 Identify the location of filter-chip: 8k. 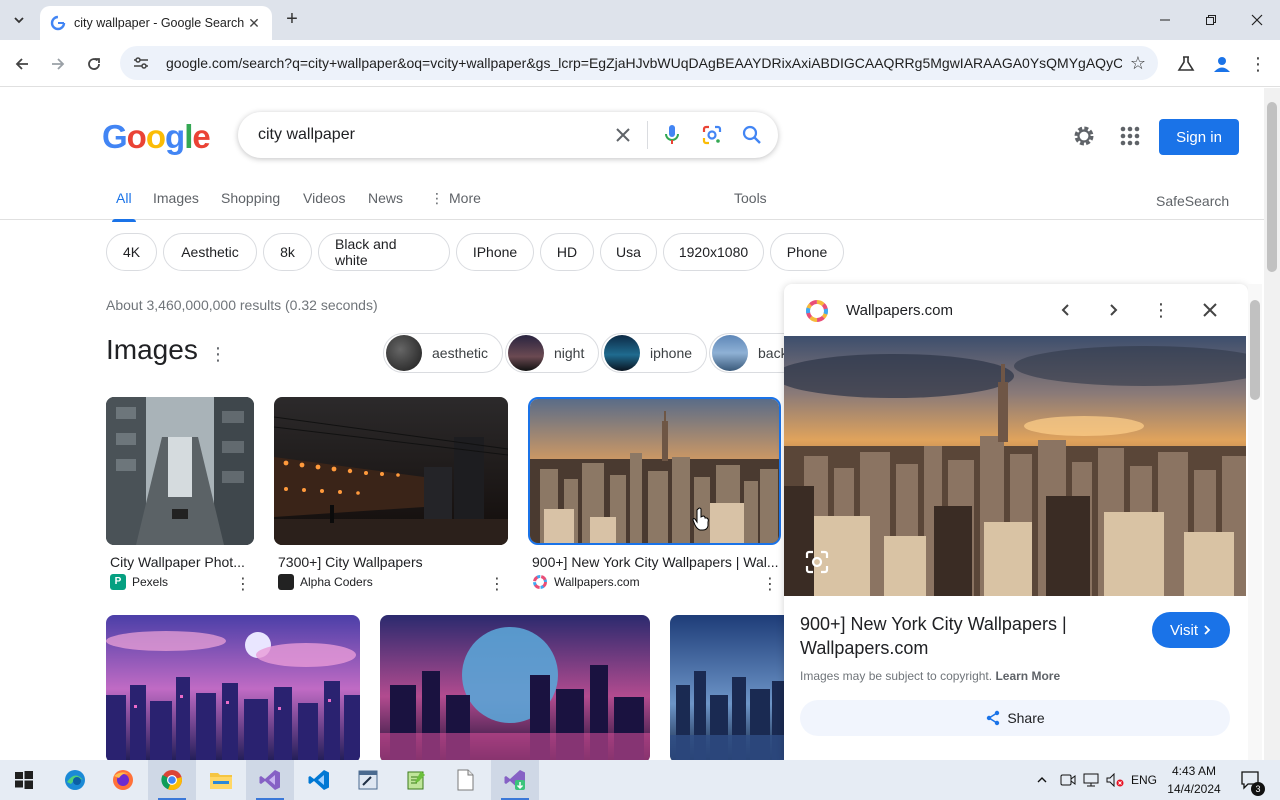
(287, 252).